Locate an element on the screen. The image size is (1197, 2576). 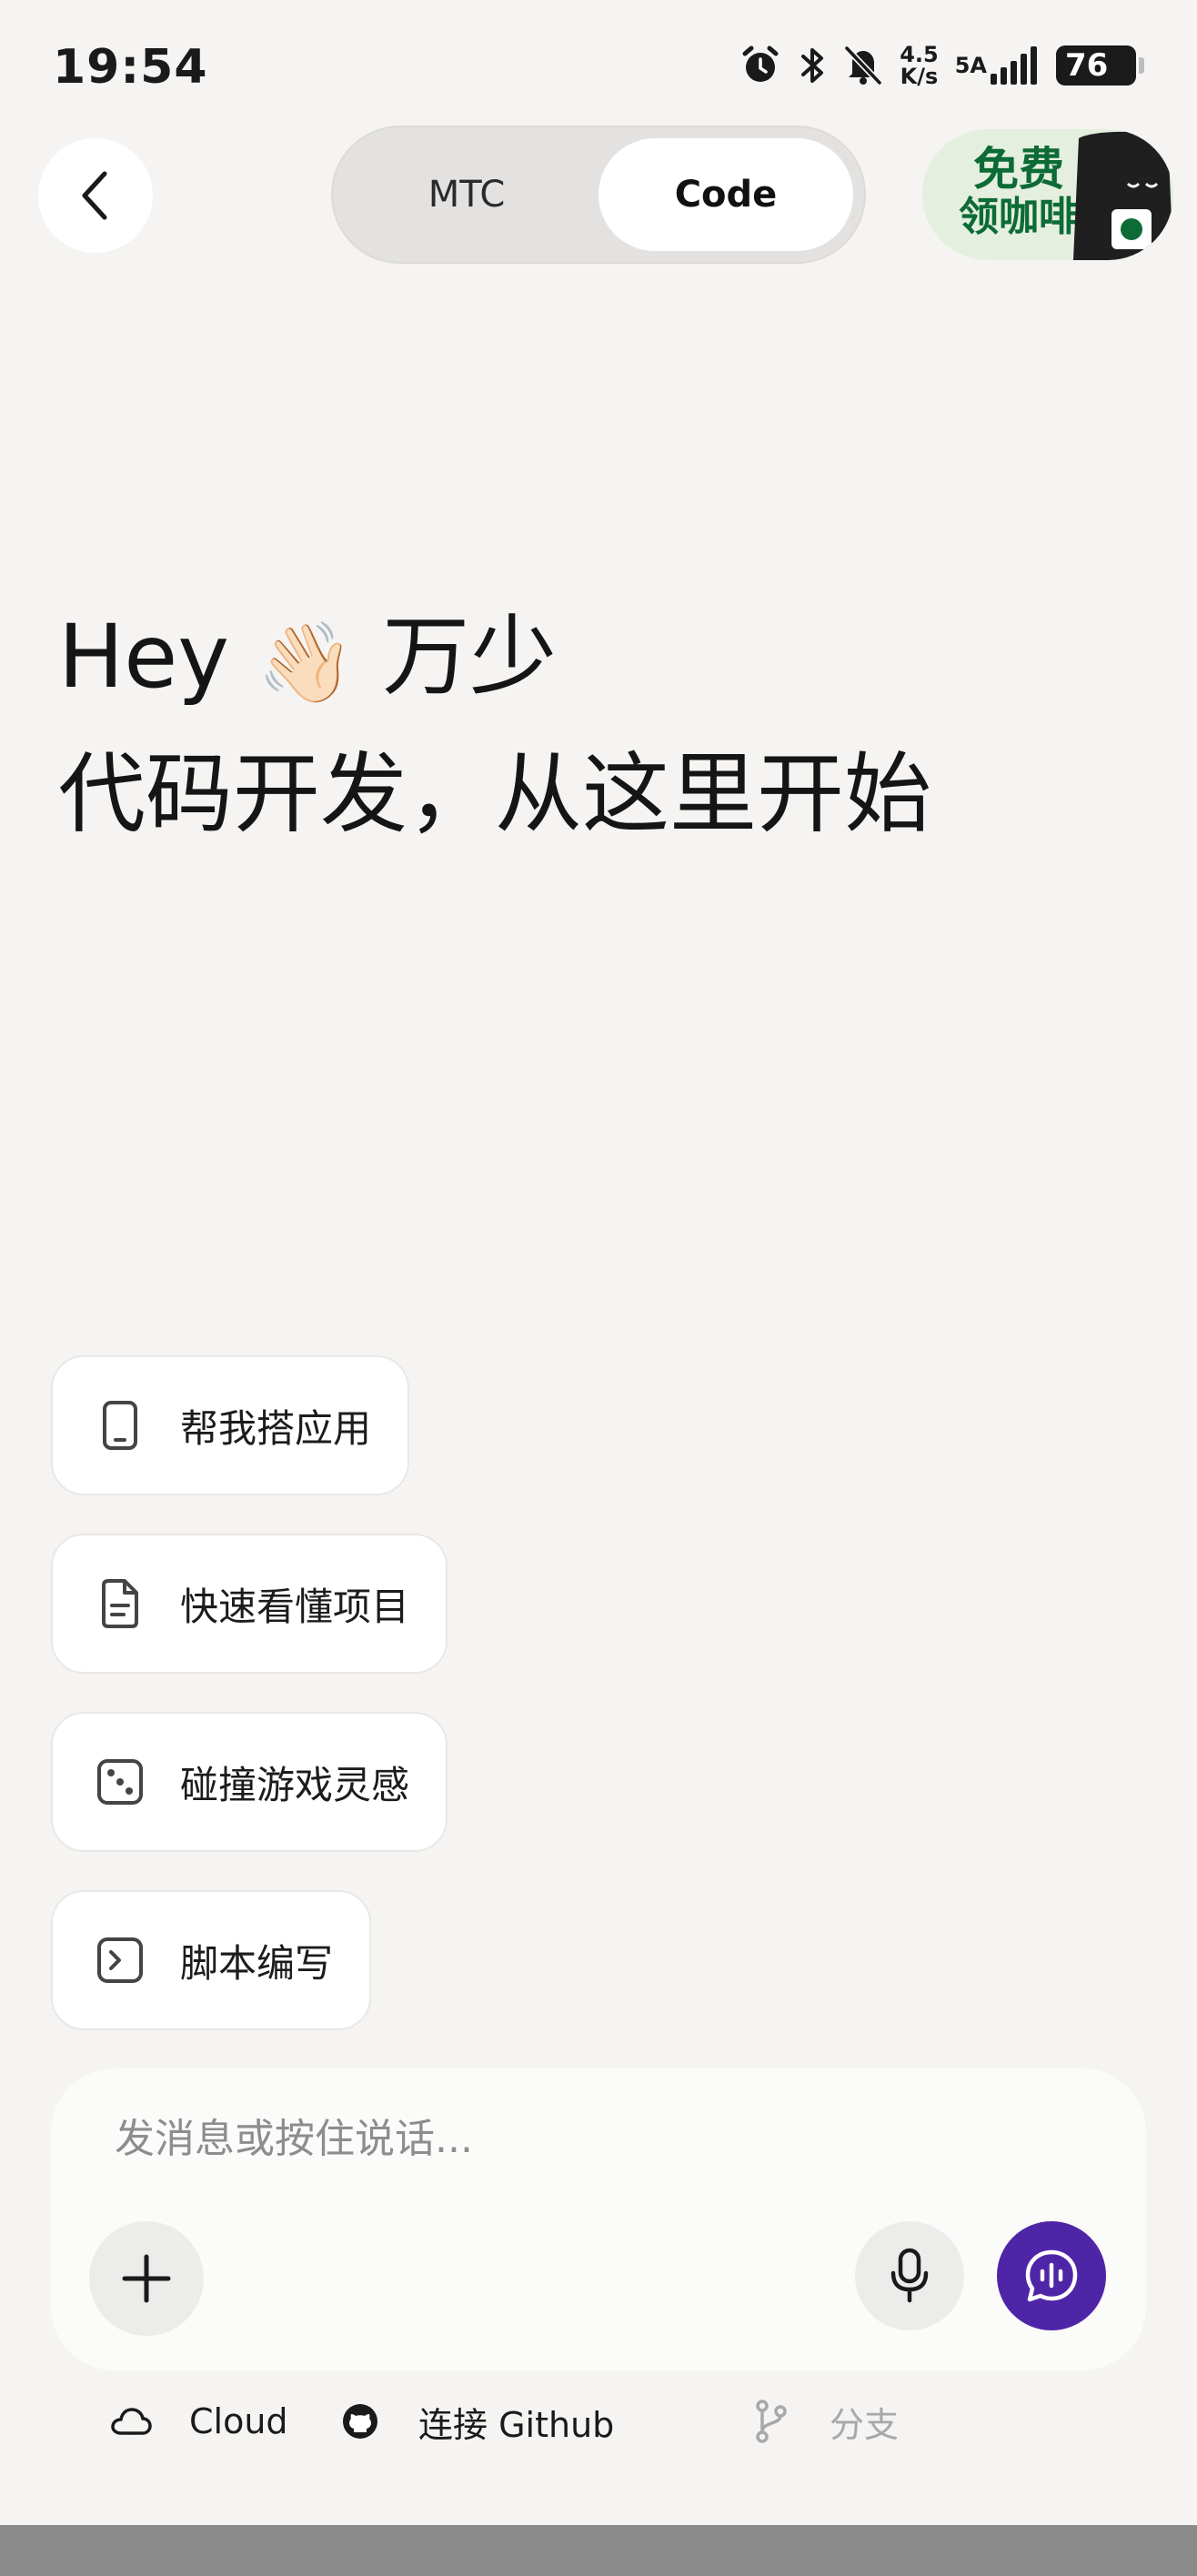
dice-icon is located at coordinates (120, 1781).